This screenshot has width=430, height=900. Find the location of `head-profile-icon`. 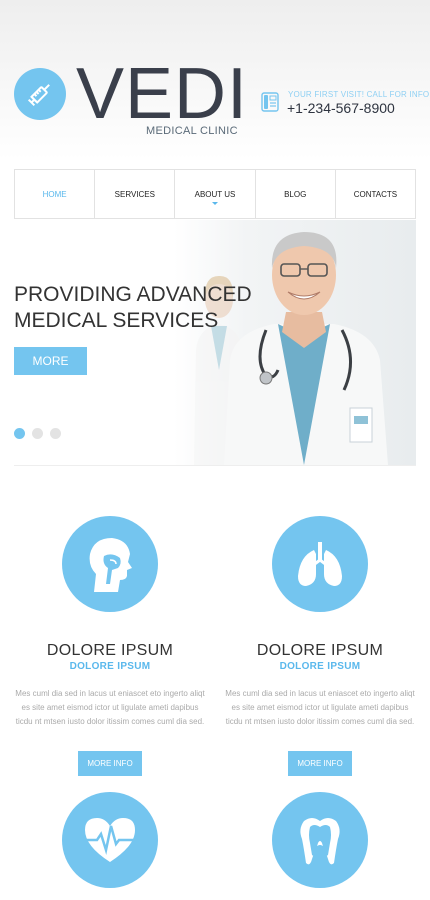

head-profile-icon is located at coordinates (110, 564).